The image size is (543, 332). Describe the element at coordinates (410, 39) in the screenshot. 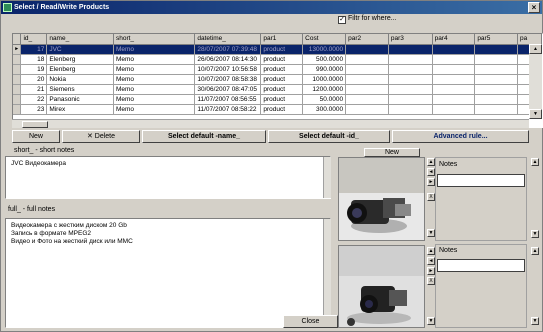

I see `column-header: par3` at that location.